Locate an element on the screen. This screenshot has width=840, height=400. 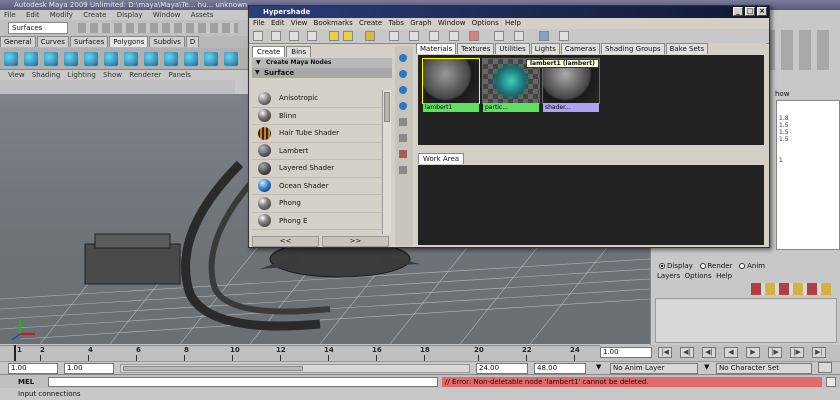
anim-layer-dropdown-icon: ▼ is located at coordinates (598, 367).